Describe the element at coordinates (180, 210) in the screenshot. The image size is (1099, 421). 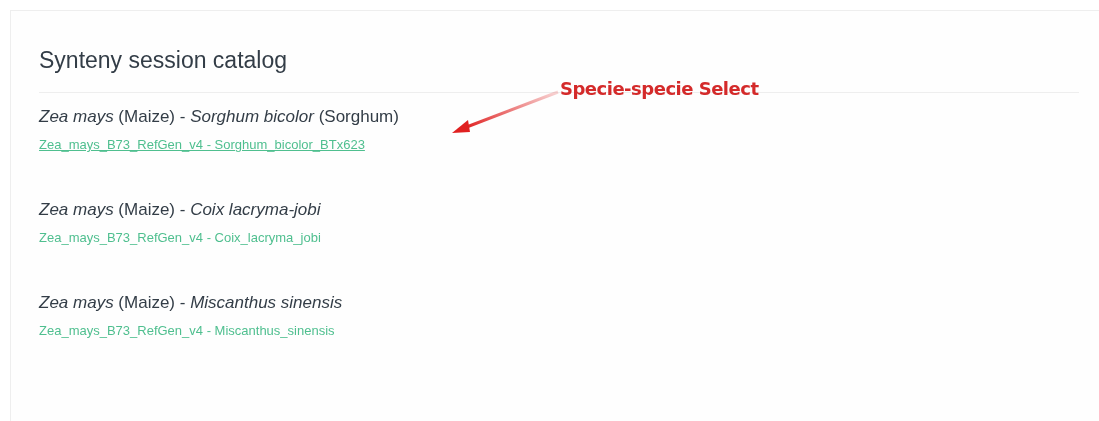
I see `session-title: Zea mays (Maize) - Coix lacryma-jobi` at that location.